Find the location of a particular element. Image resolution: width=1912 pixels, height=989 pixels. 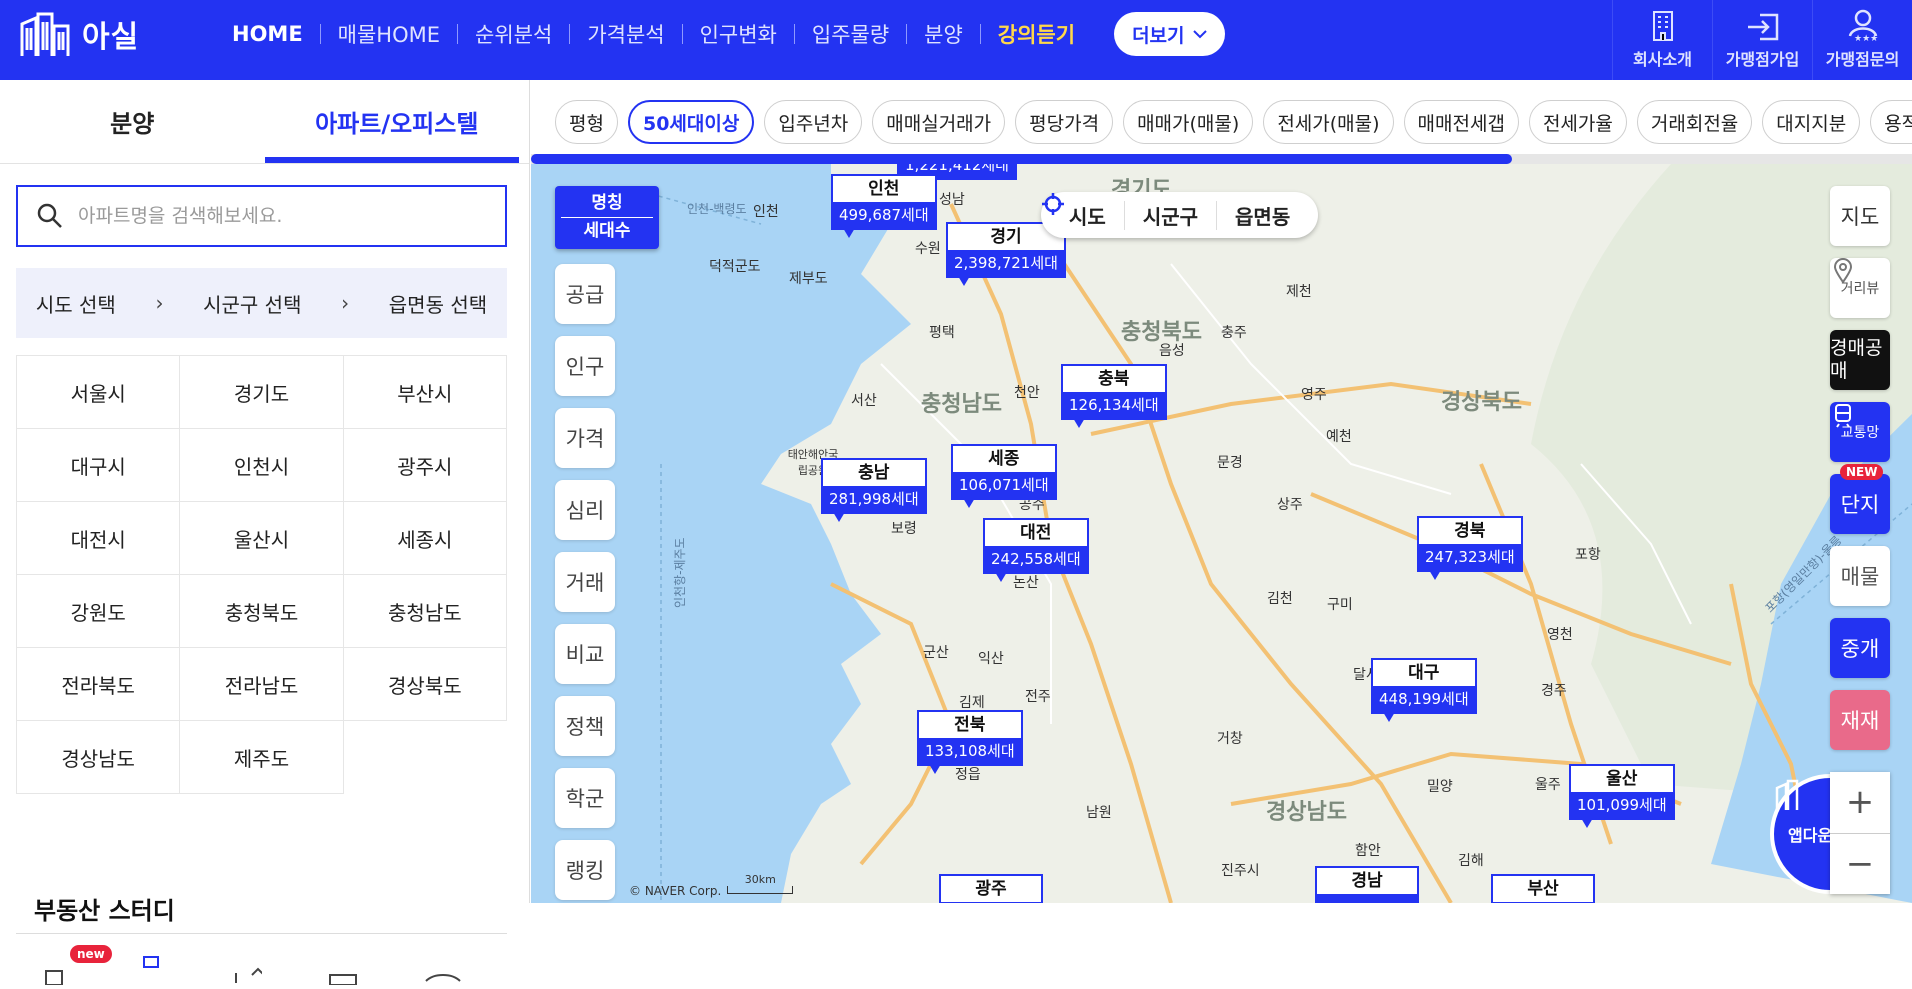

region-gwangju: 광주시 is located at coordinates (425, 465).